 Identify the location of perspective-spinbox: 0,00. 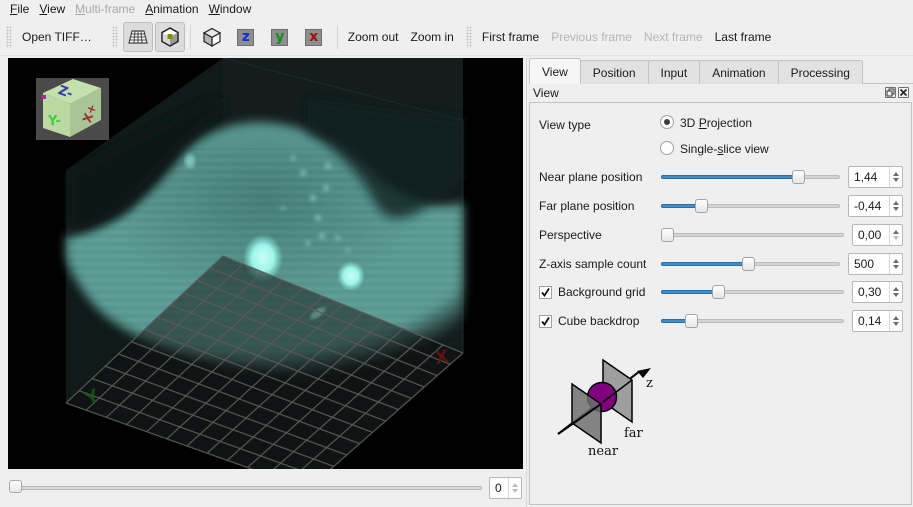
(877, 235).